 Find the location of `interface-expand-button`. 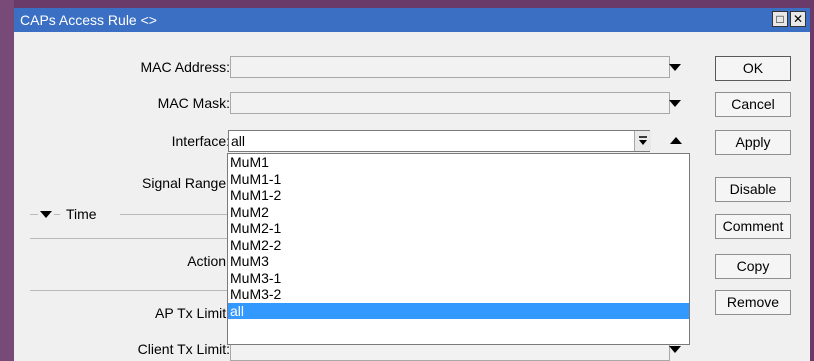

interface-expand-button is located at coordinates (642, 141).